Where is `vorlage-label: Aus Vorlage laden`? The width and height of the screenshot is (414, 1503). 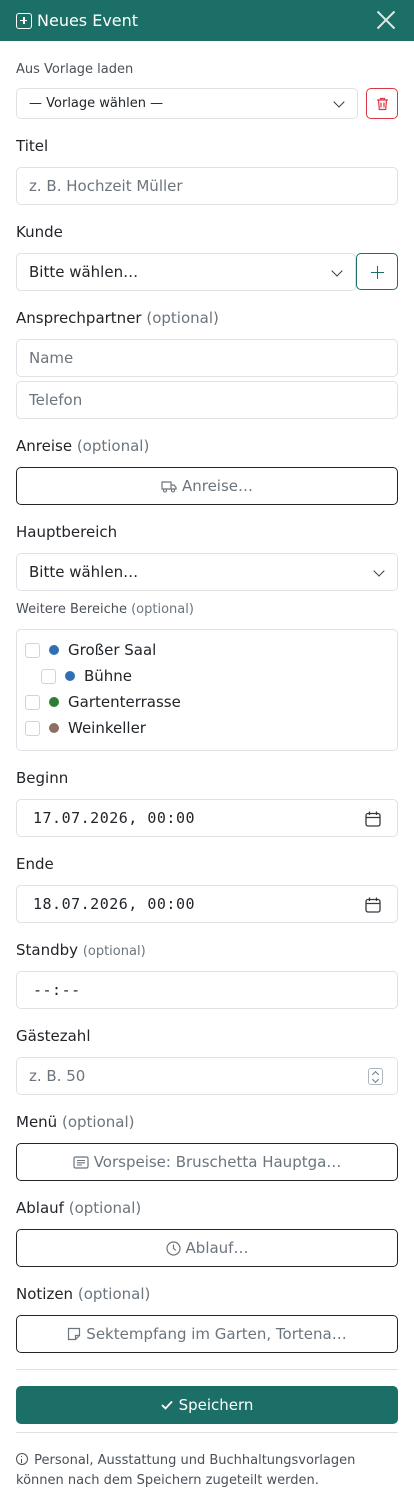
vorlage-label: Aus Vorlage laden is located at coordinates (75, 69).